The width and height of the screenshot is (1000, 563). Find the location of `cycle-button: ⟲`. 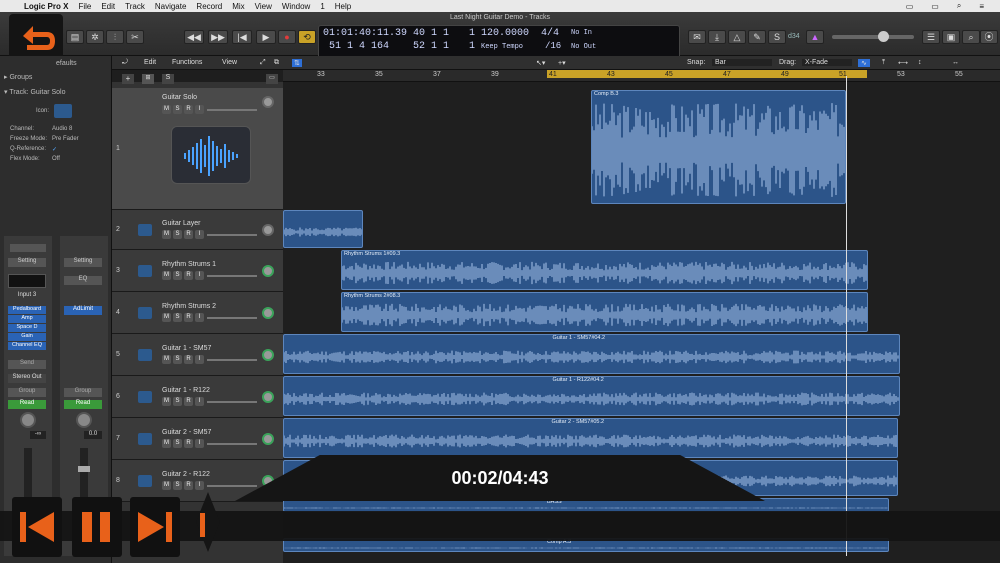

cycle-button: ⟲ is located at coordinates (307, 37).